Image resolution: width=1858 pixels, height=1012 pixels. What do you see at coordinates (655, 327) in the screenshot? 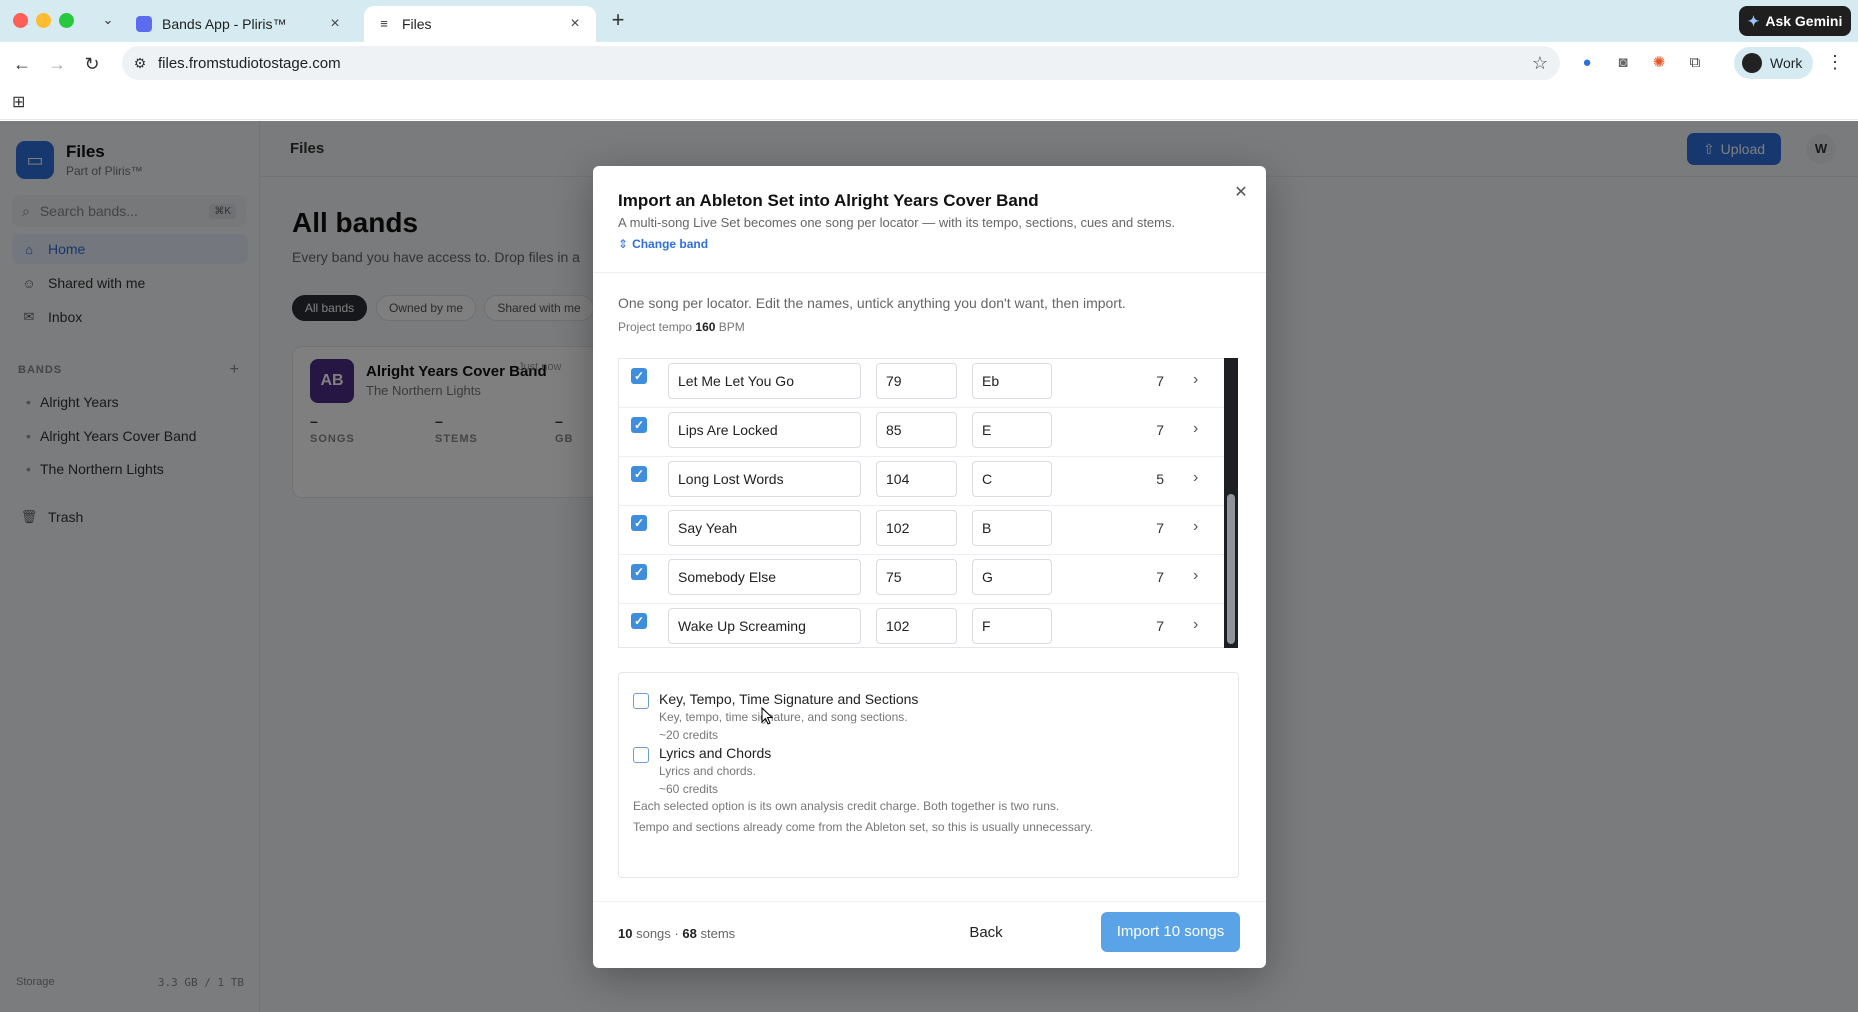
I see `tempo-label: Project tempo` at bounding box center [655, 327].